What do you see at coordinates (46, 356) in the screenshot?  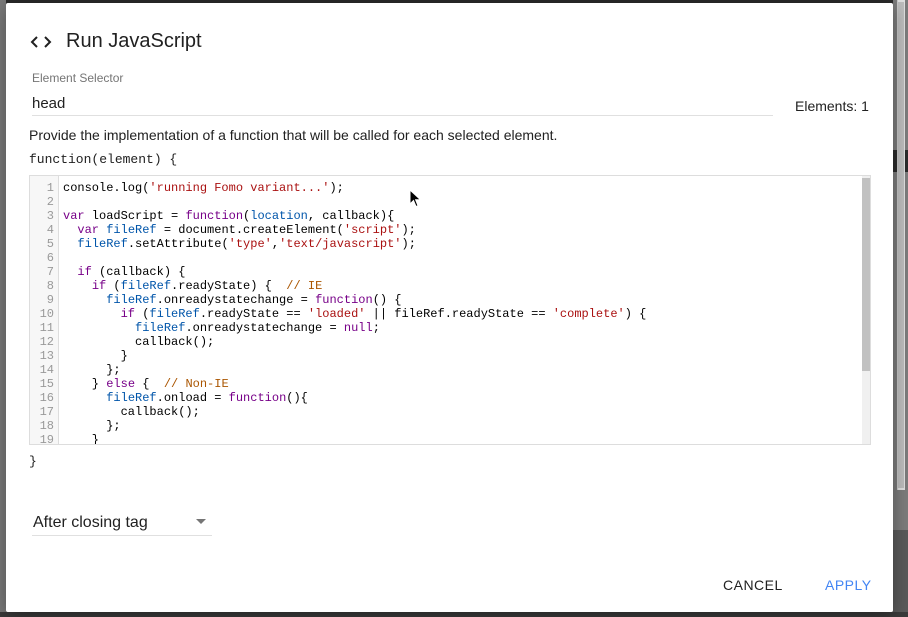 I see `line-number: 13` at bounding box center [46, 356].